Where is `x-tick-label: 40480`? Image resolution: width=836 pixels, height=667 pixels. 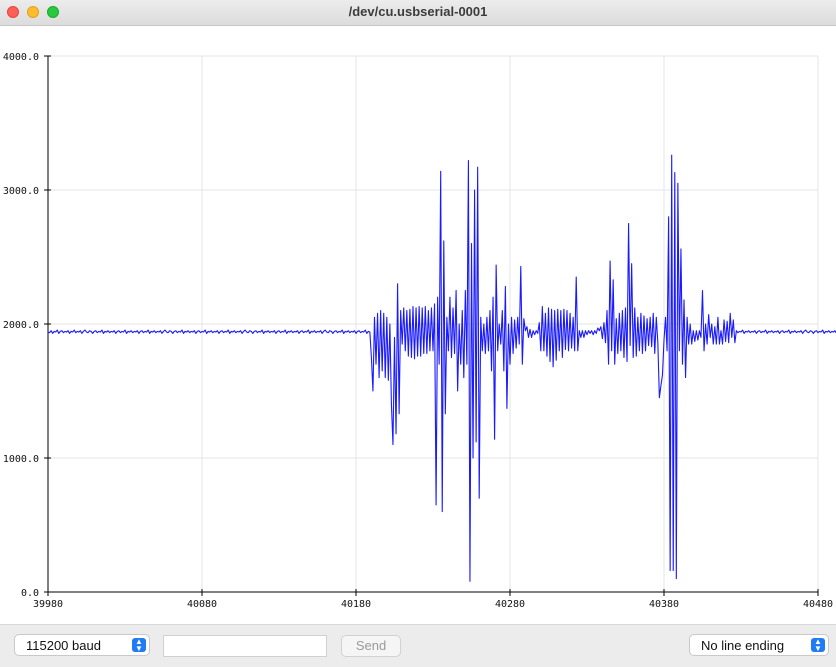 x-tick-label: 40480 is located at coordinates (818, 604).